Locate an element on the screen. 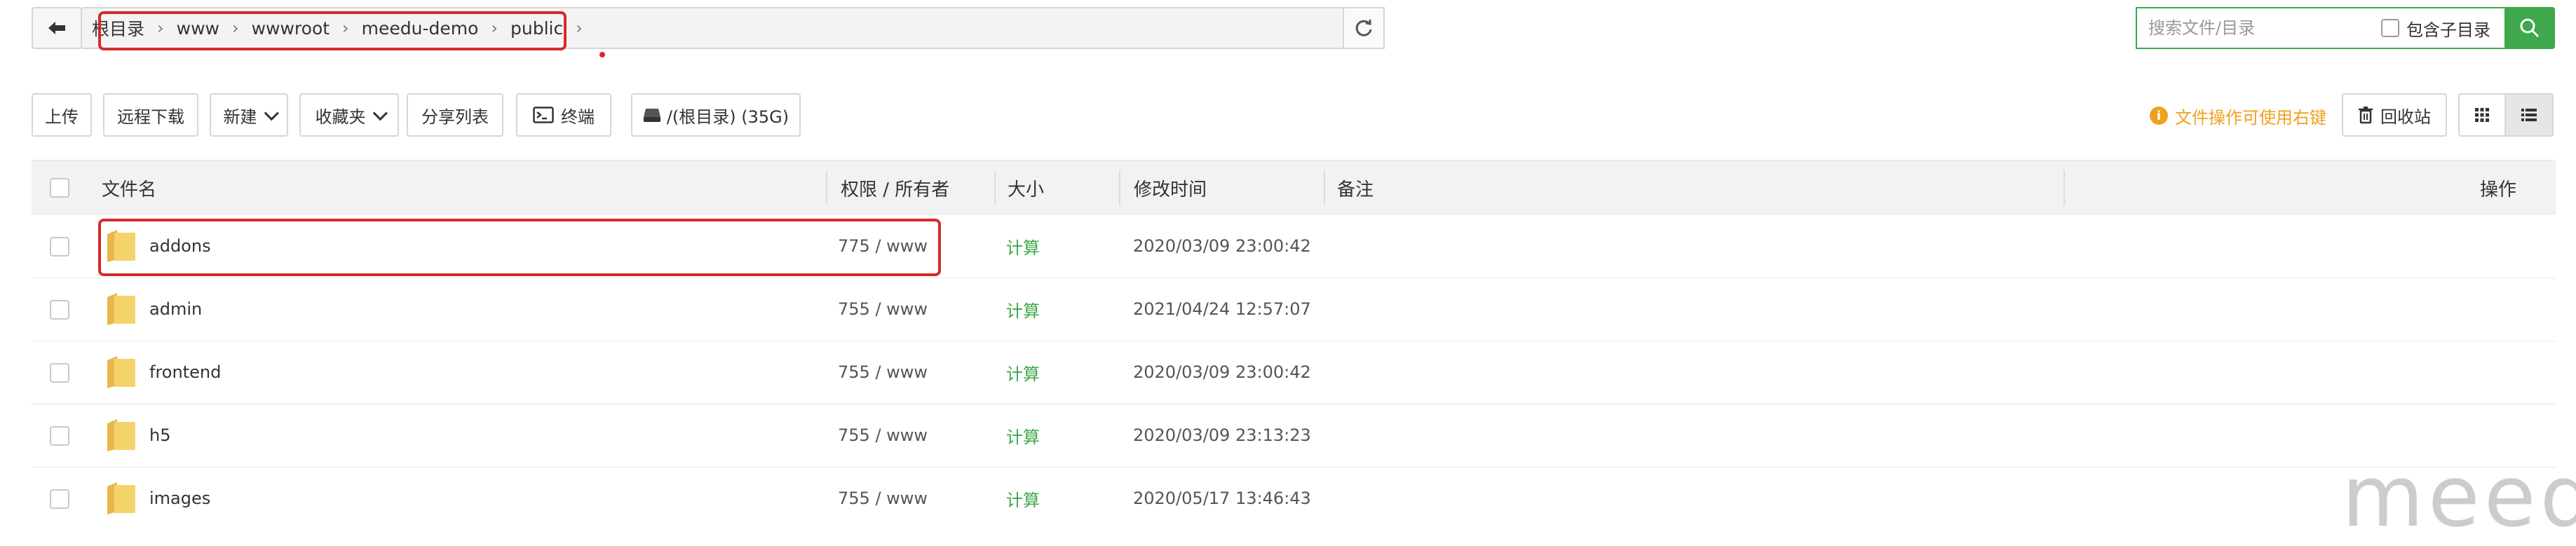 The height and width of the screenshot is (546, 2576). search-field: 包含子目录 is located at coordinates (2320, 28).